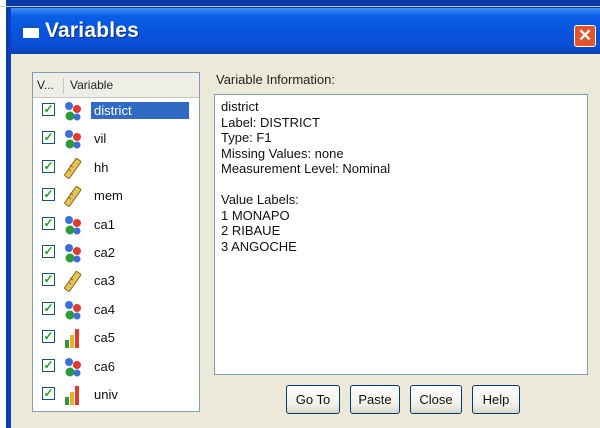 The image size is (600, 428). I want to click on variable-row: ✓ ca5, so click(116, 338).